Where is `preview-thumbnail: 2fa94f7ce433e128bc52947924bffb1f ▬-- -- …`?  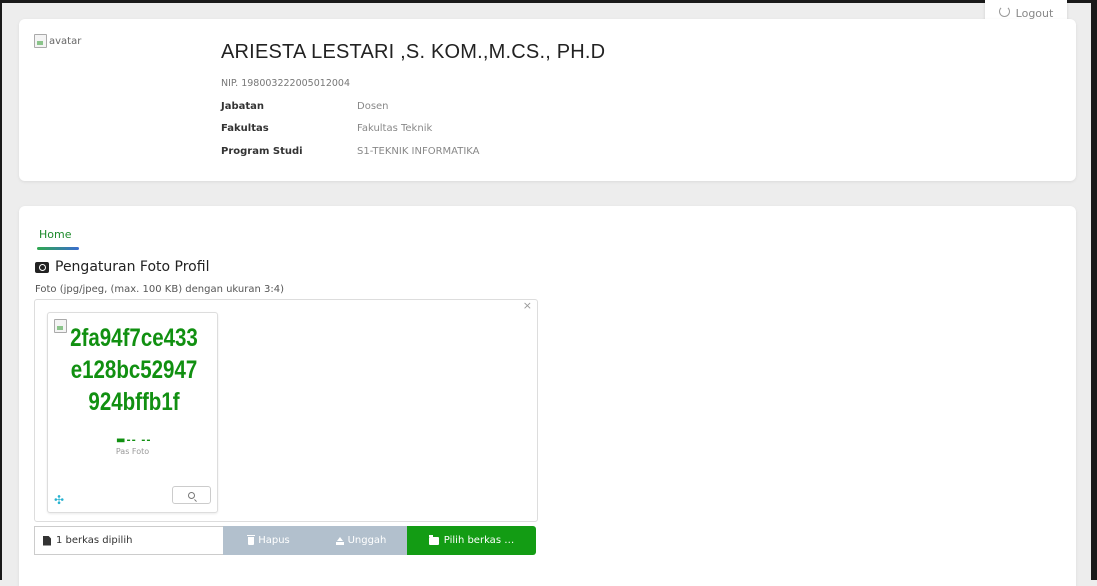
preview-thumbnail: 2fa94f7ce433e128bc52947924bffb1f ▬-- -- … is located at coordinates (132, 412).